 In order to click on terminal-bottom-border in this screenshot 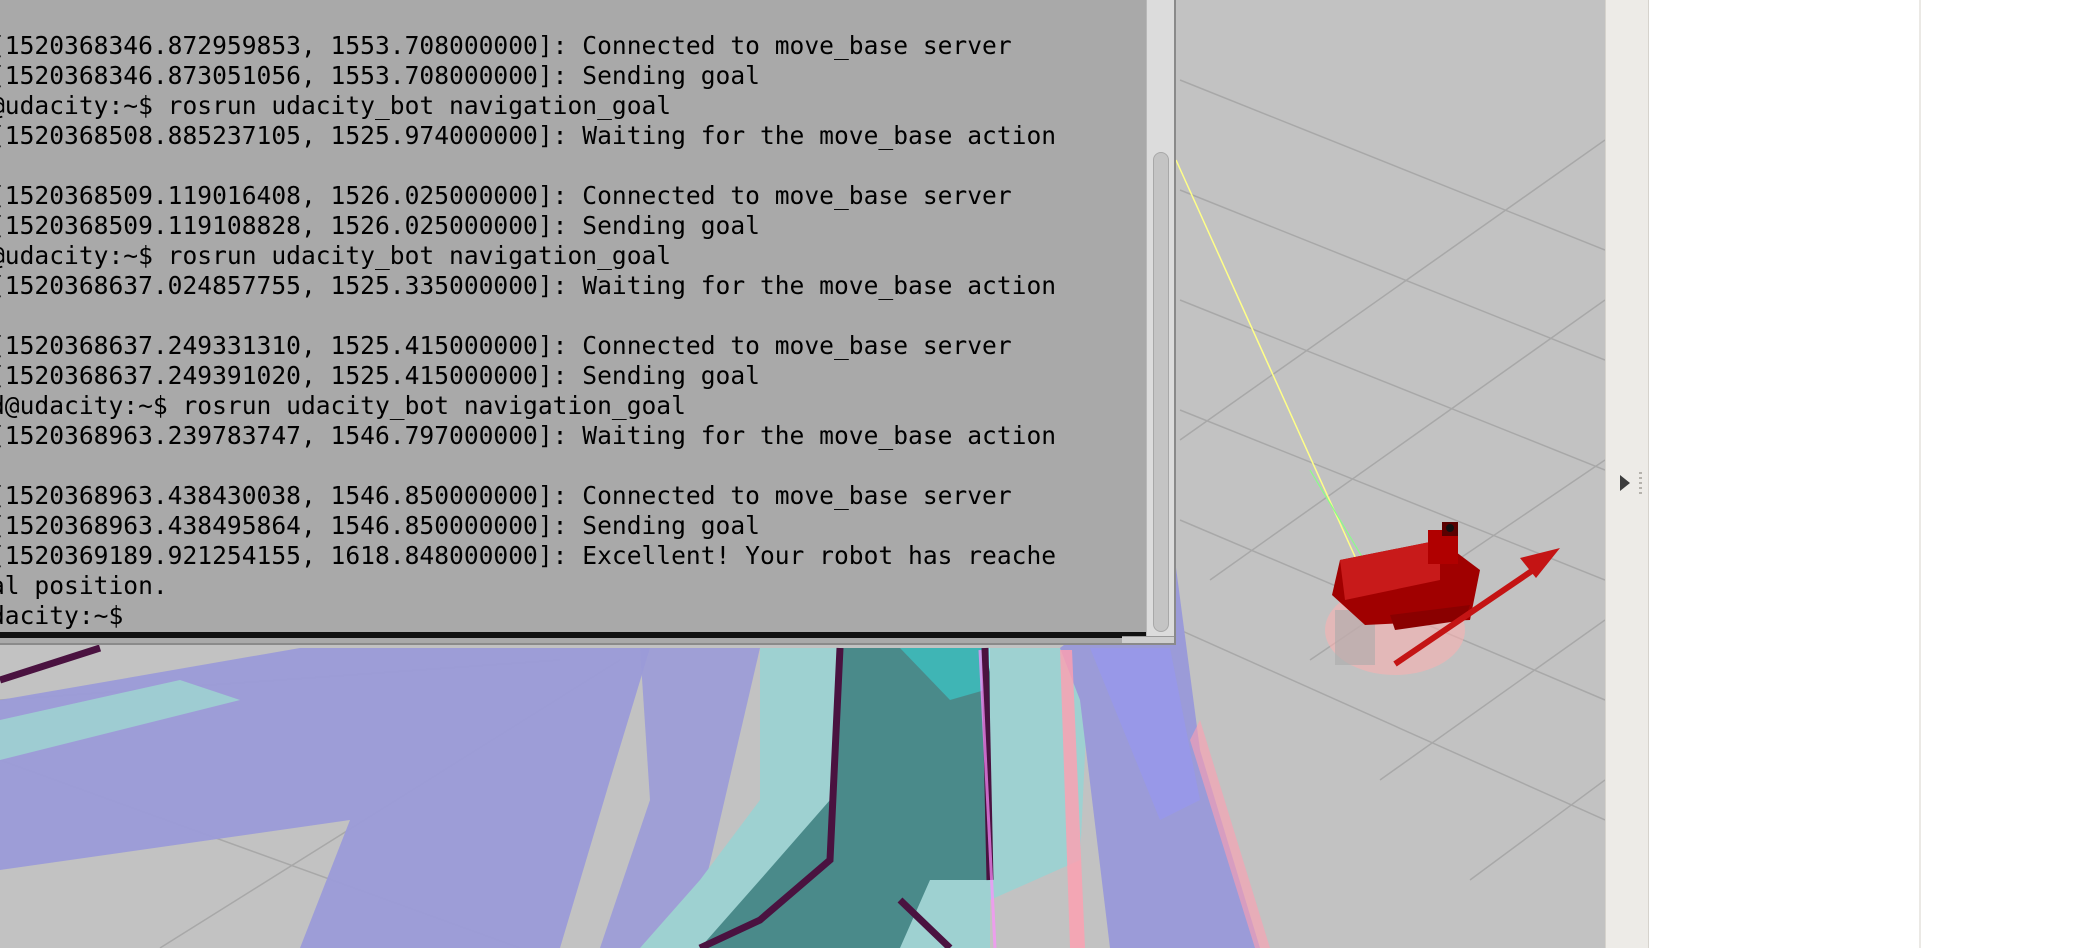, I will do `click(573, 635)`.